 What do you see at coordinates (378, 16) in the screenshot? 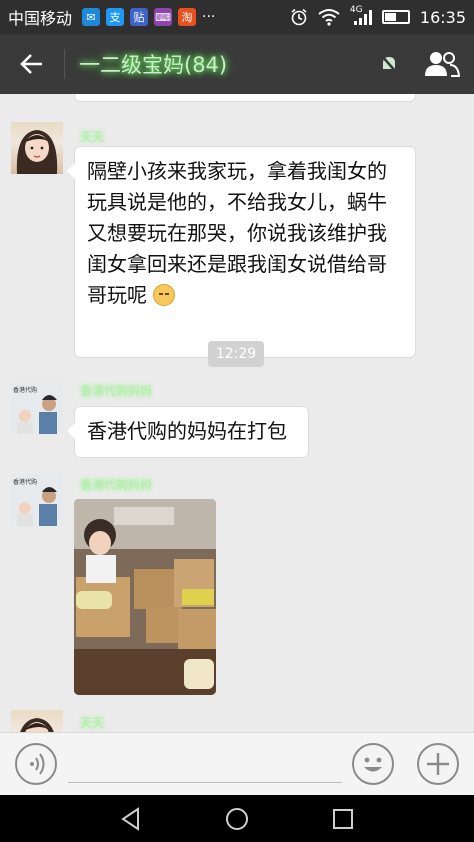
I see `status-right: 4G 16:35` at bounding box center [378, 16].